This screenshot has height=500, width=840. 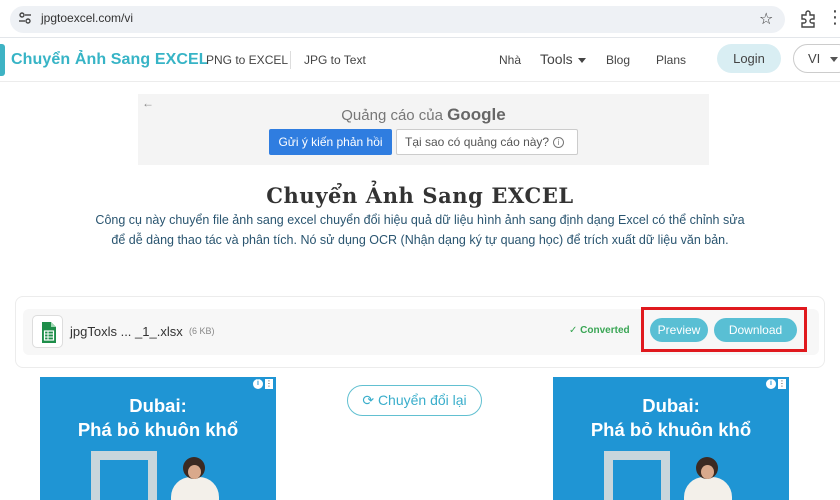 I want to click on convert-again-label: Chuyển đổi lại, so click(x=422, y=400).